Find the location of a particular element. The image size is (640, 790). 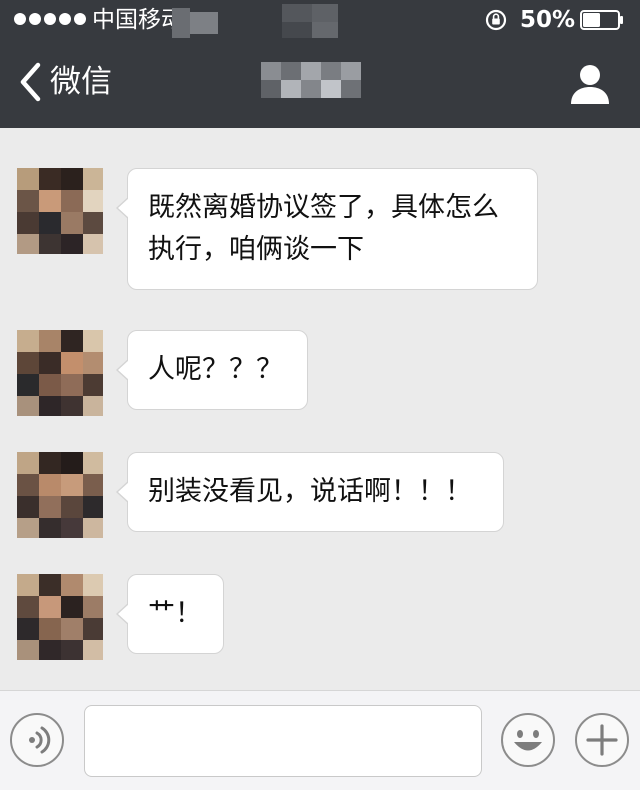

message-input is located at coordinates (283, 741).